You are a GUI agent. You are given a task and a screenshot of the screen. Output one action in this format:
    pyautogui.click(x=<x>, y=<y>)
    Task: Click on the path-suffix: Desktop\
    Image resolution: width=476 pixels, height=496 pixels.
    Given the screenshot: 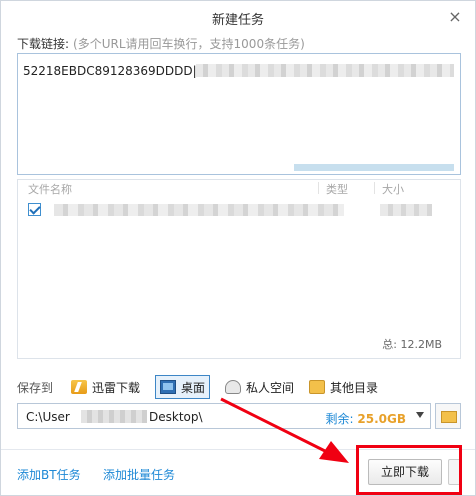 What is the action you would take?
    pyautogui.click(x=176, y=417)
    